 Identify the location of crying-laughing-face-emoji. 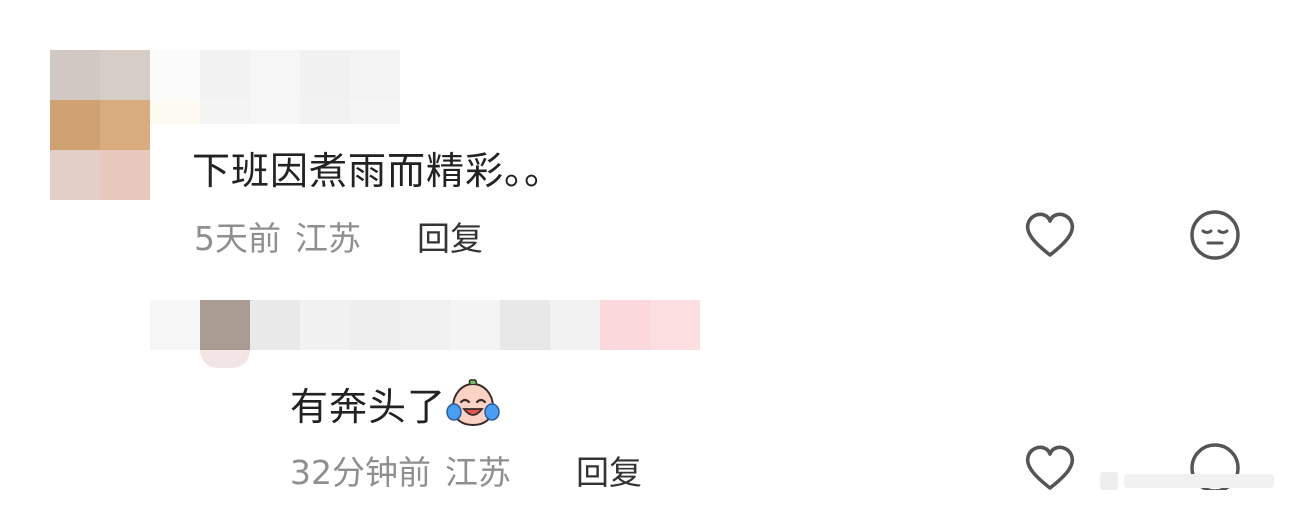
(473, 403).